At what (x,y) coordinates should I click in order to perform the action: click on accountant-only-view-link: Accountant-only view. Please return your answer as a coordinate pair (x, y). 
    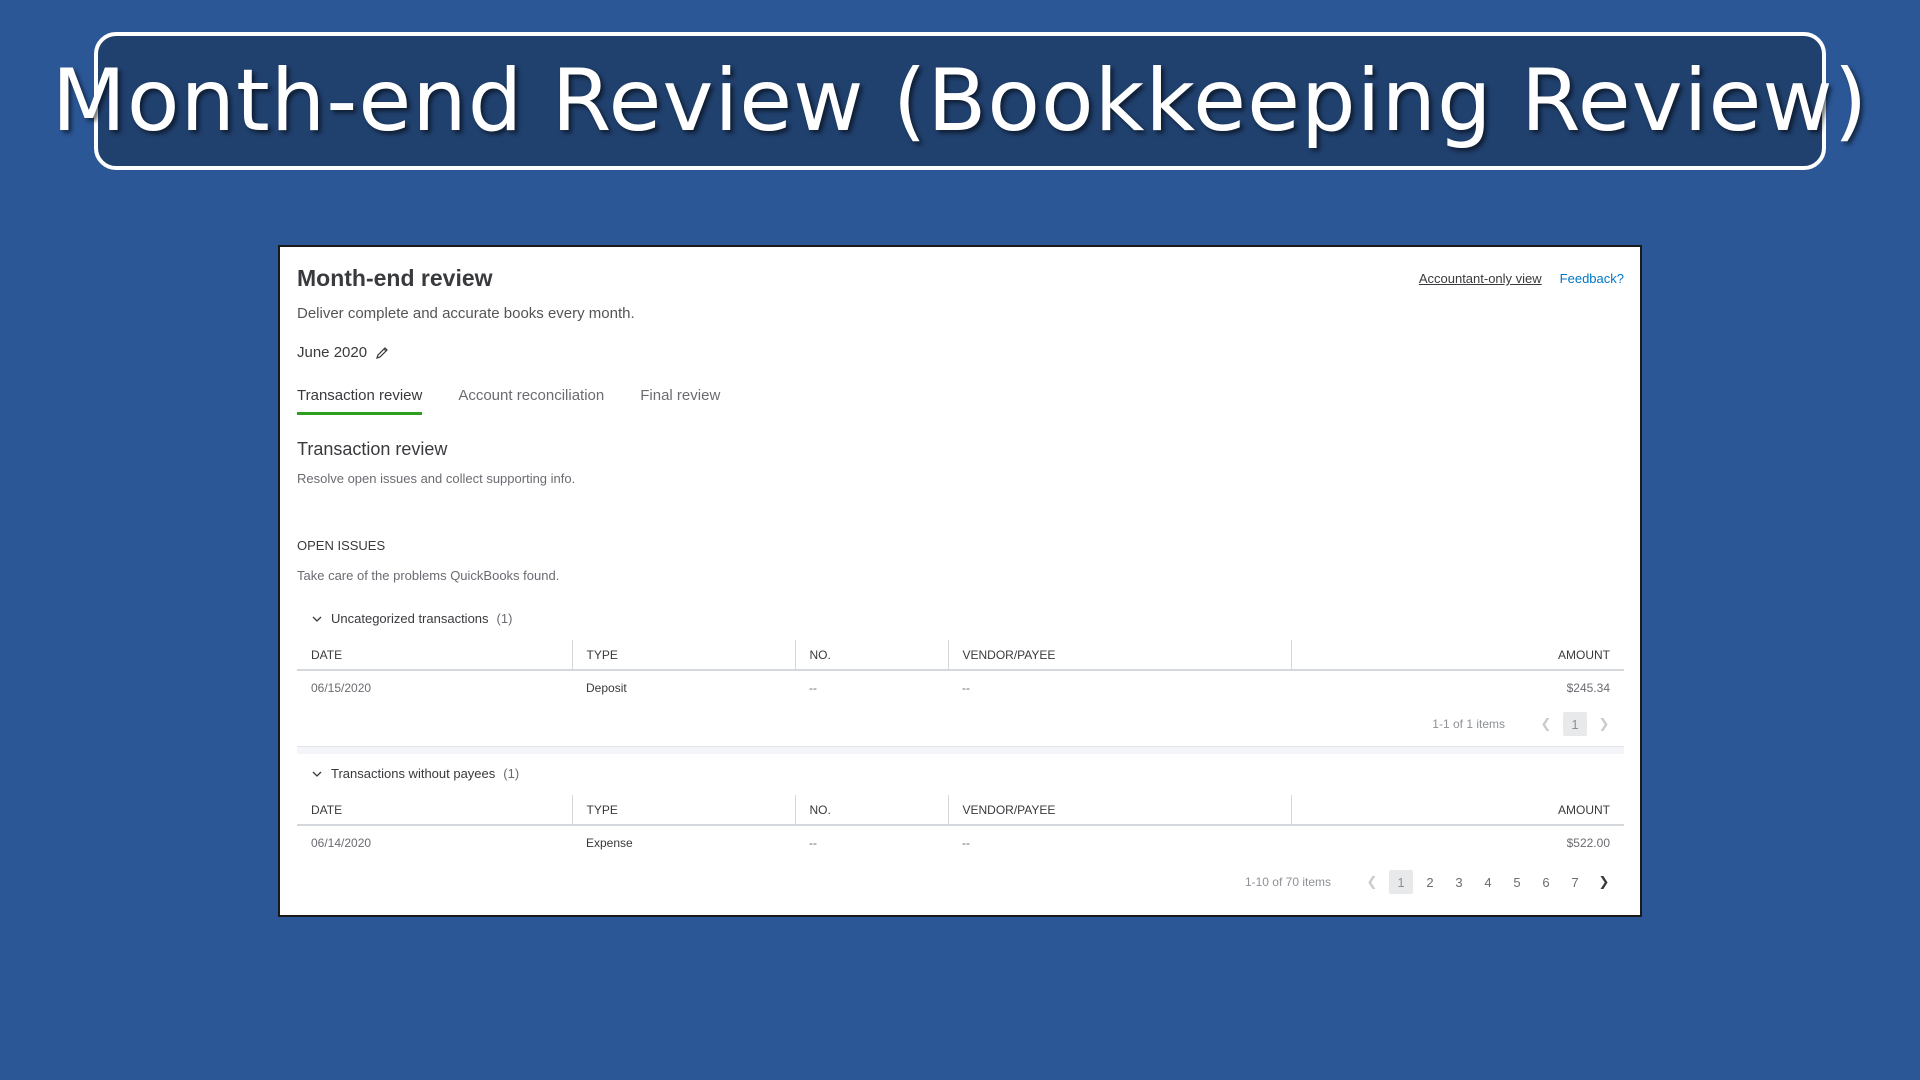
    Looking at the image, I should click on (1480, 278).